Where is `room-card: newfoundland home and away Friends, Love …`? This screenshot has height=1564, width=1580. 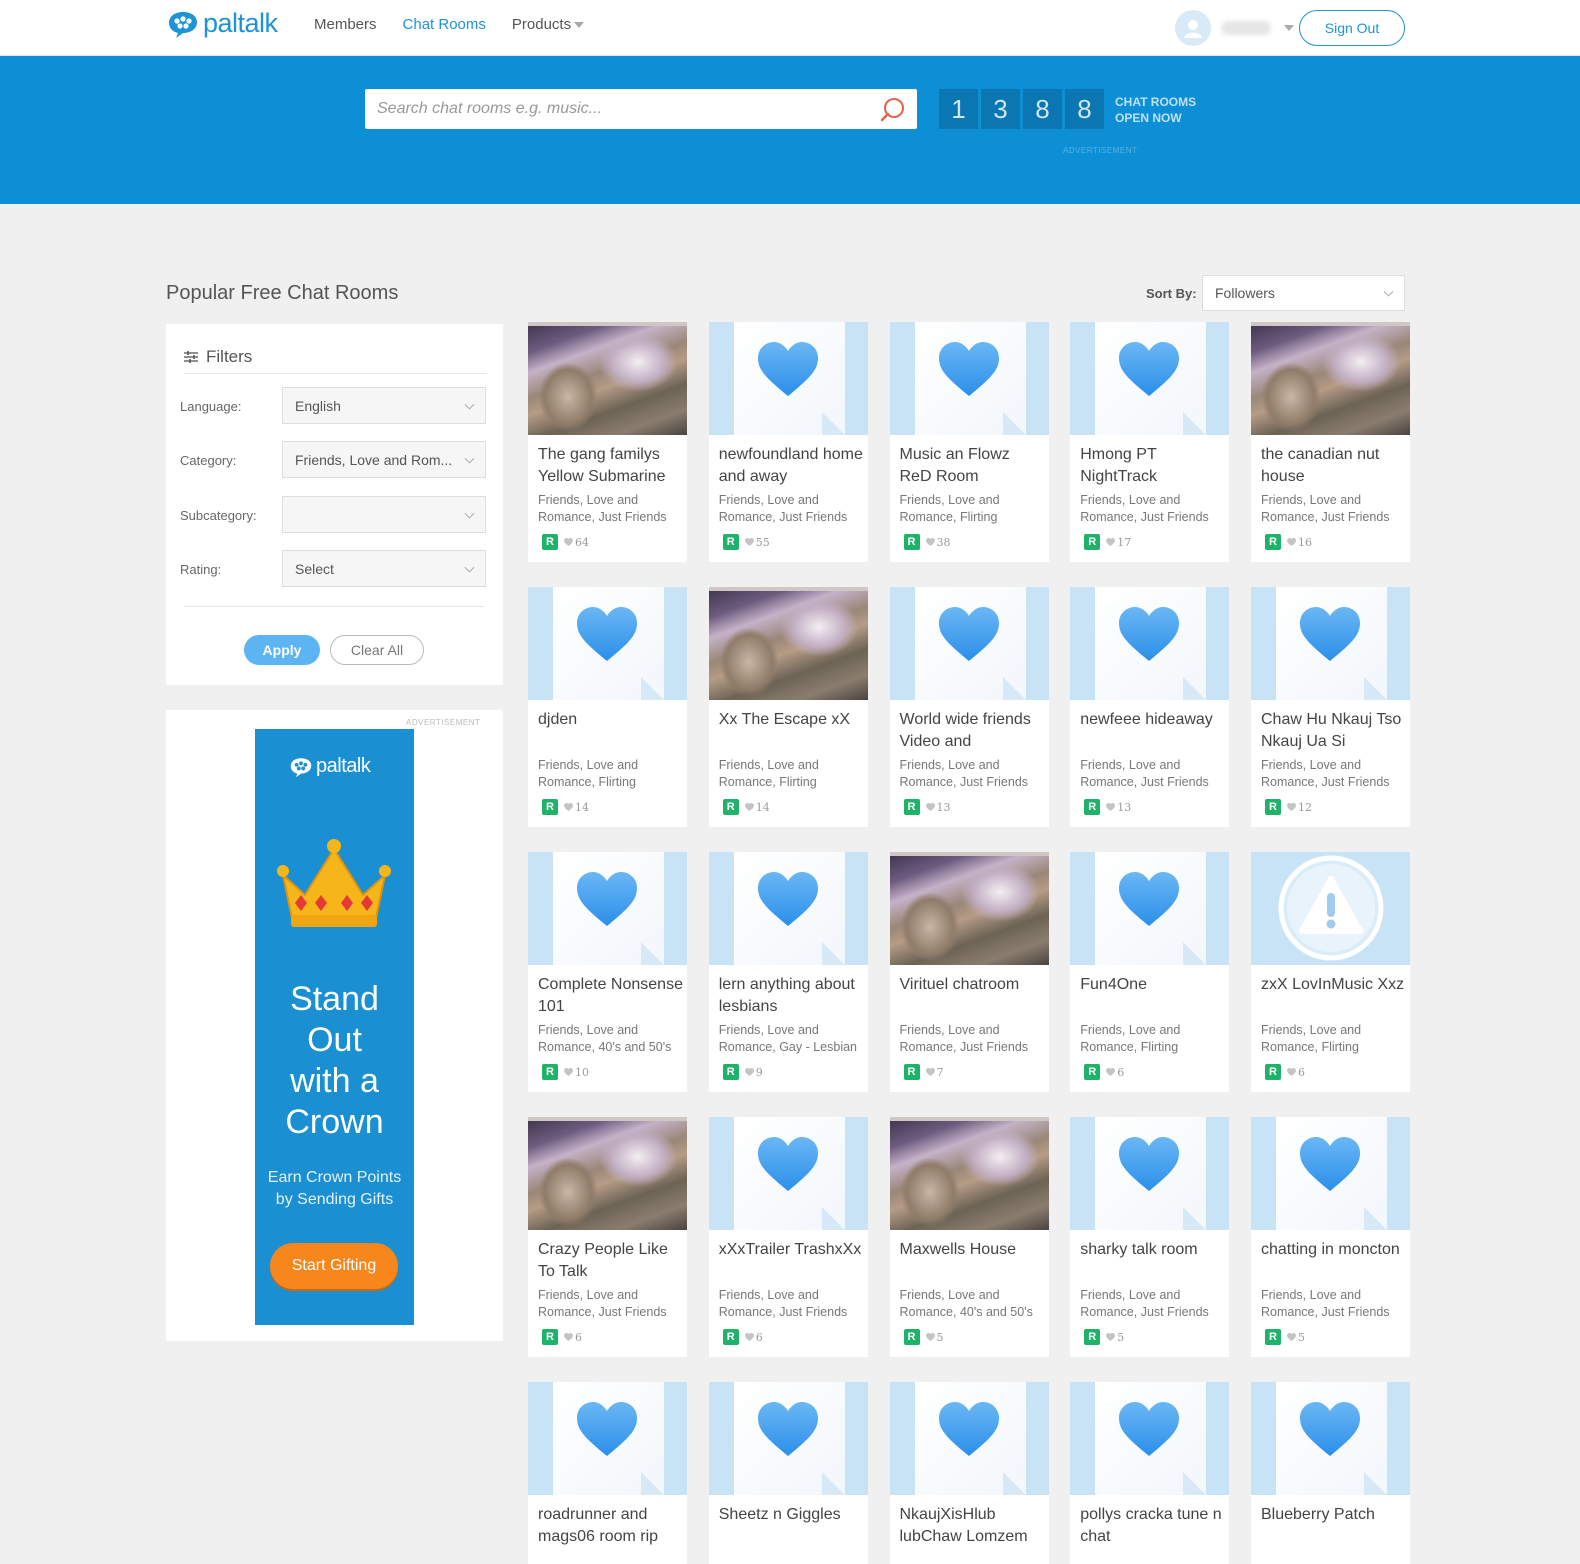 room-card: newfoundland home and away Friends, Love … is located at coordinates (788, 442).